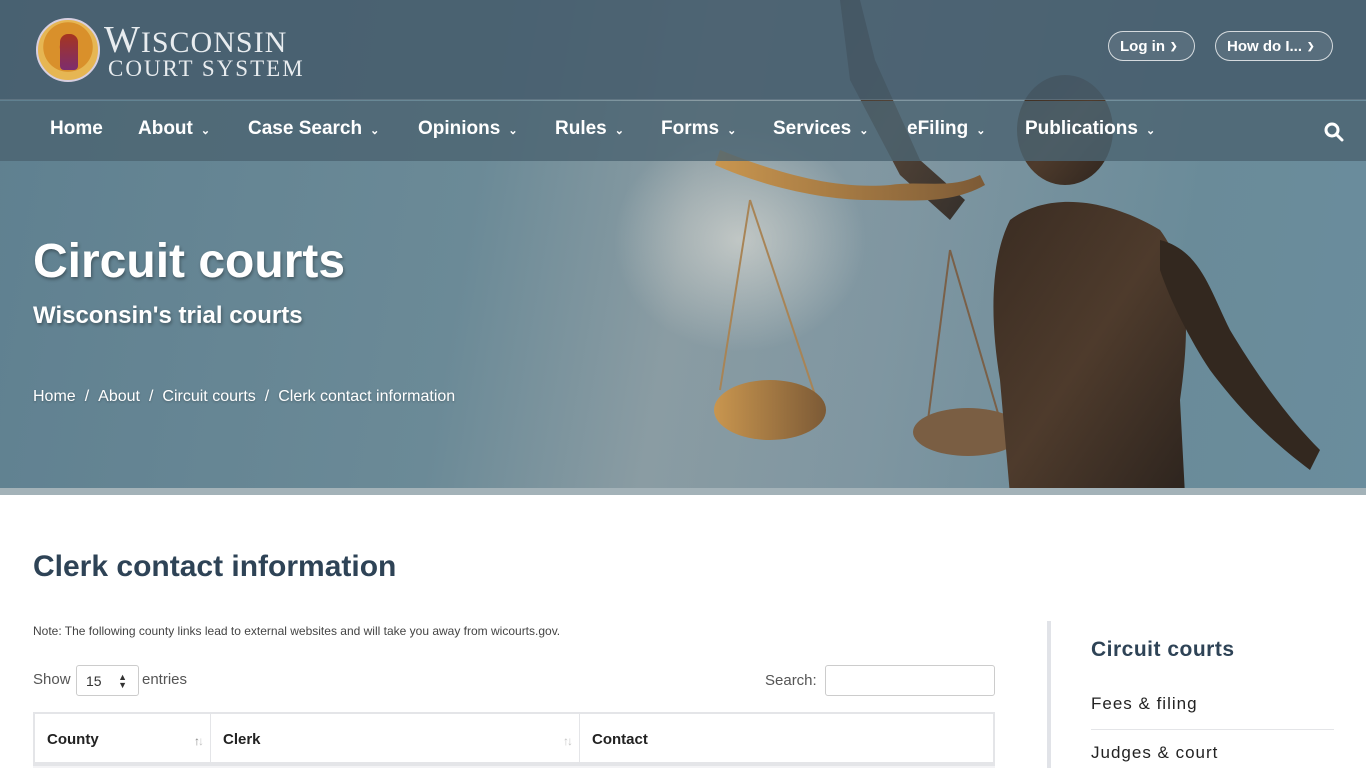 This screenshot has width=1366, height=768. I want to click on column-label: County, so click(73, 739).